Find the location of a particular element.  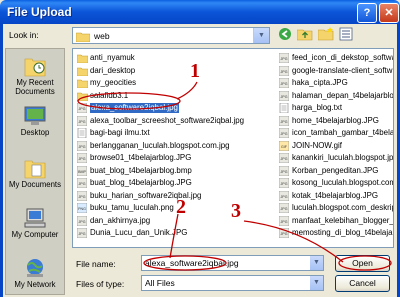

file-name: my_geocities is located at coordinates (113, 82).